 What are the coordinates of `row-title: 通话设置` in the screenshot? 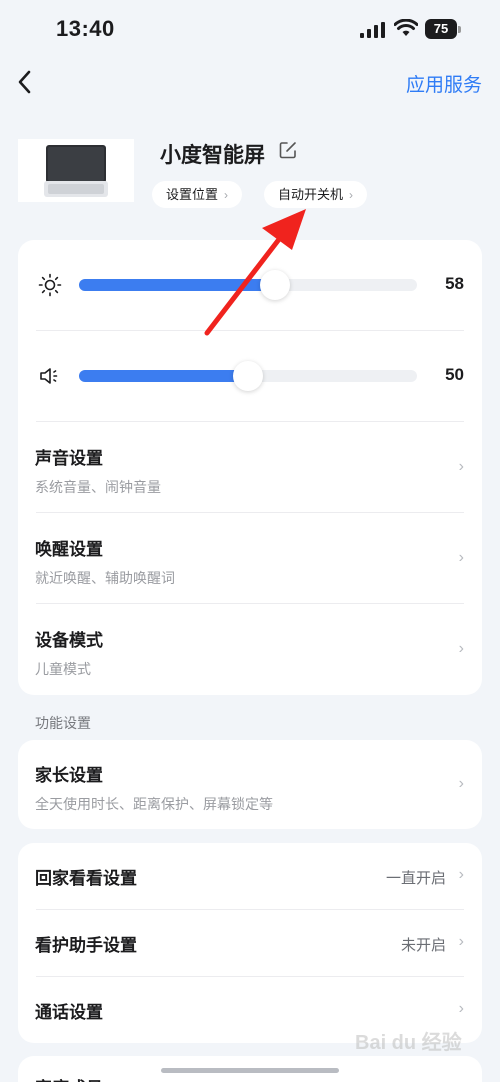 It's located at (69, 1012).